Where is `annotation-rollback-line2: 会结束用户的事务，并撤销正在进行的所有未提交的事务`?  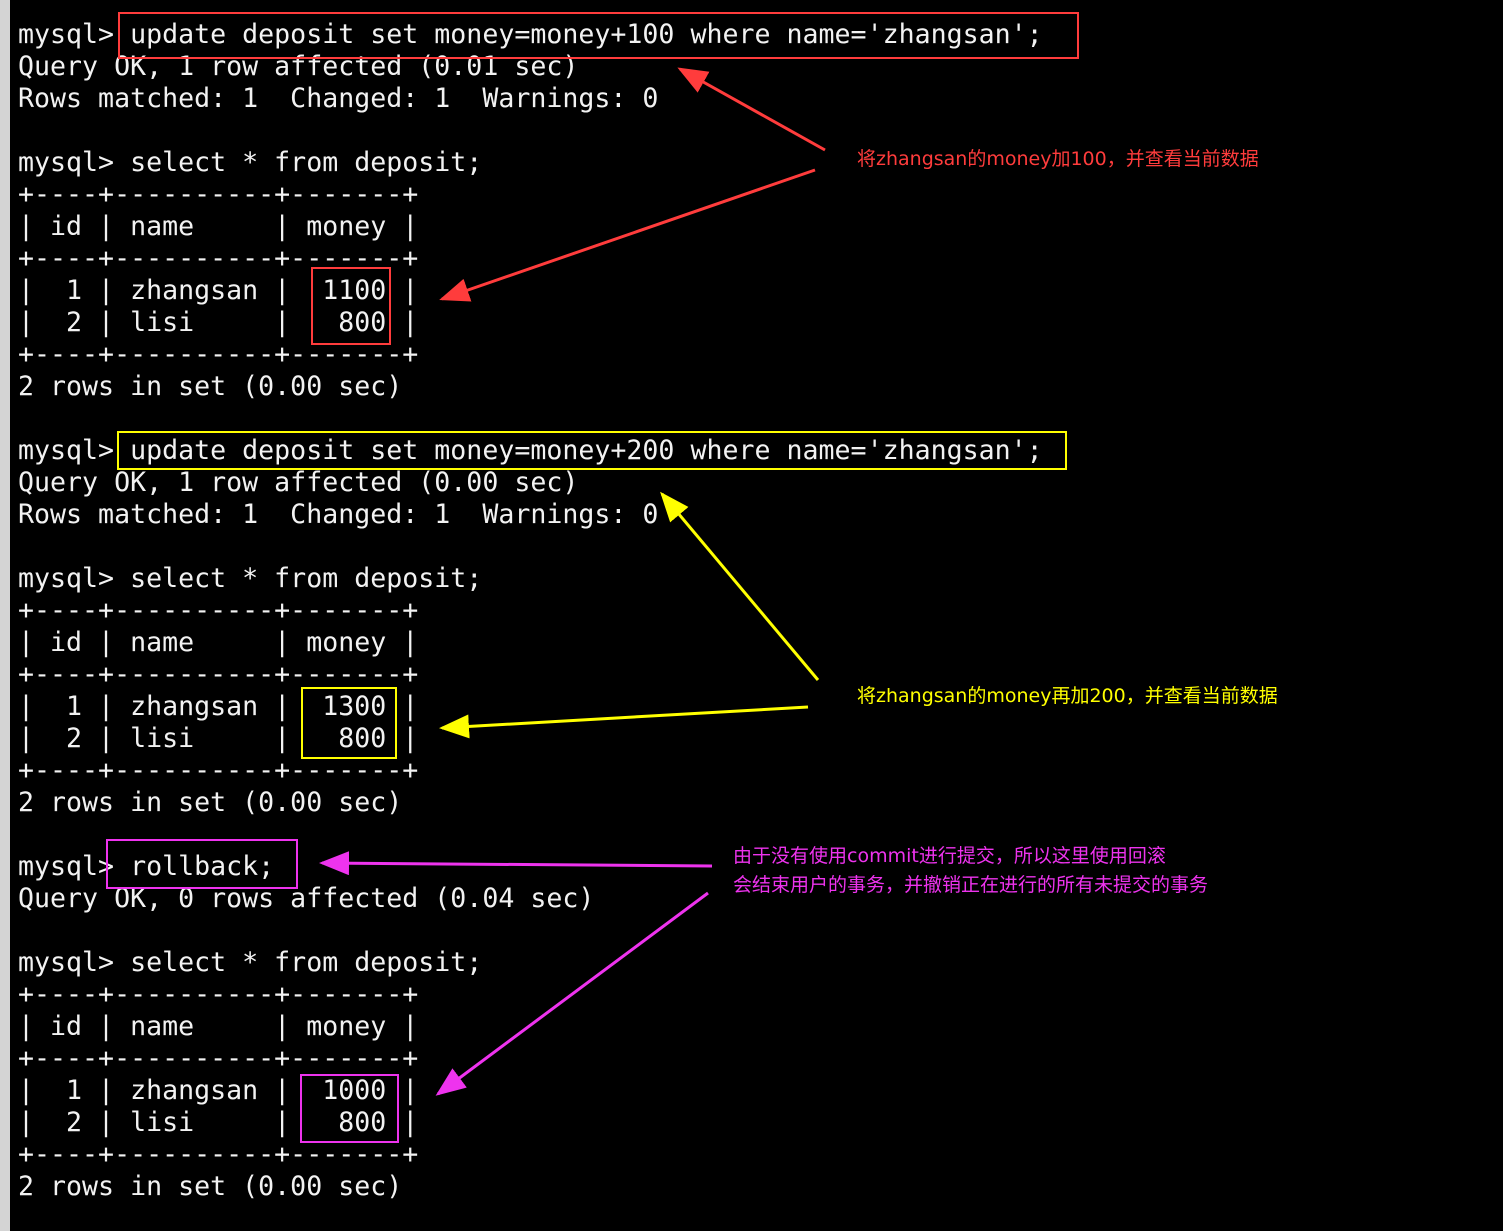
annotation-rollback-line2: 会结束用户的事务，并撤销正在进行的所有未提交的事务 is located at coordinates (971, 885).